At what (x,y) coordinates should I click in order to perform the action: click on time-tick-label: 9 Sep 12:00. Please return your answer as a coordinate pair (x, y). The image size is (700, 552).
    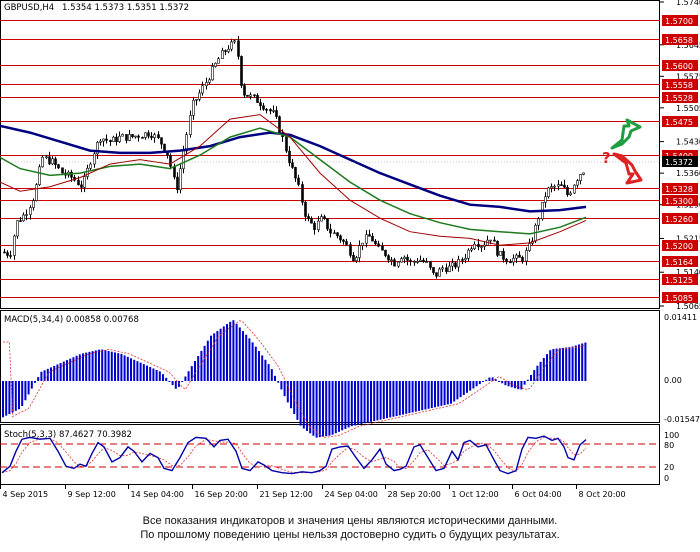
    Looking at the image, I should click on (92, 494).